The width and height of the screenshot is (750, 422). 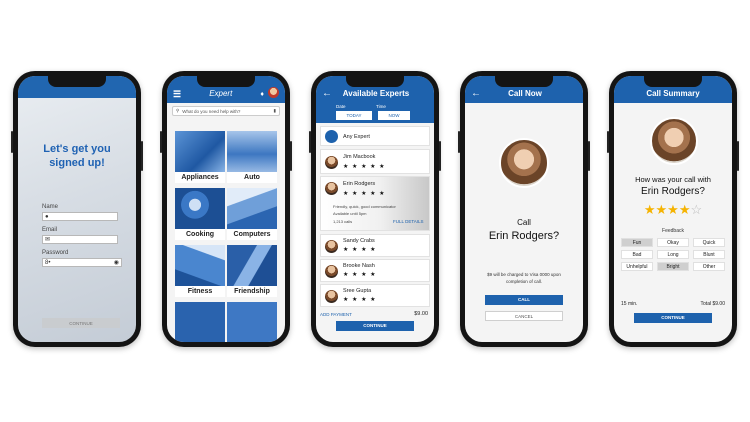 What do you see at coordinates (673, 254) in the screenshot?
I see `feedback-option: Long` at bounding box center [673, 254].